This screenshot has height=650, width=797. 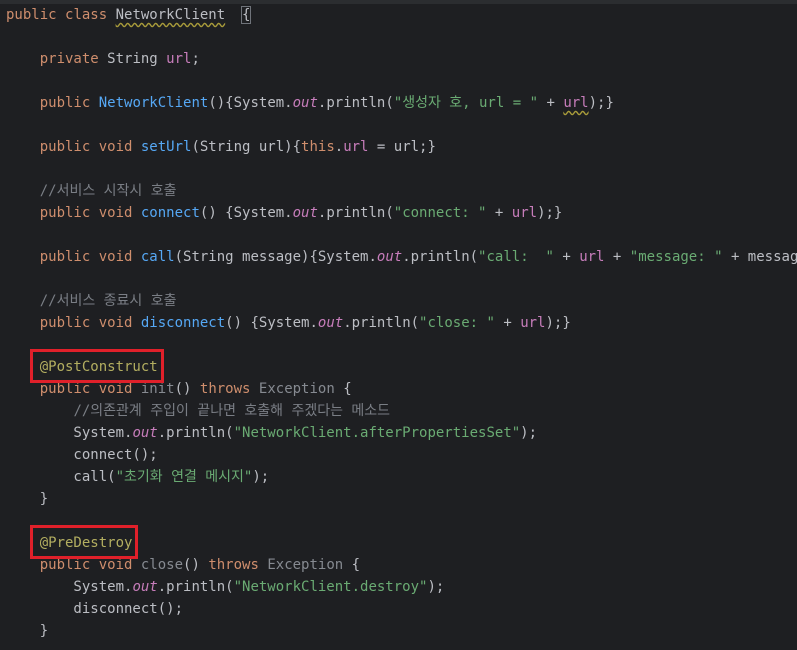 What do you see at coordinates (195, 59) in the screenshot?
I see `code-token: ;` at bounding box center [195, 59].